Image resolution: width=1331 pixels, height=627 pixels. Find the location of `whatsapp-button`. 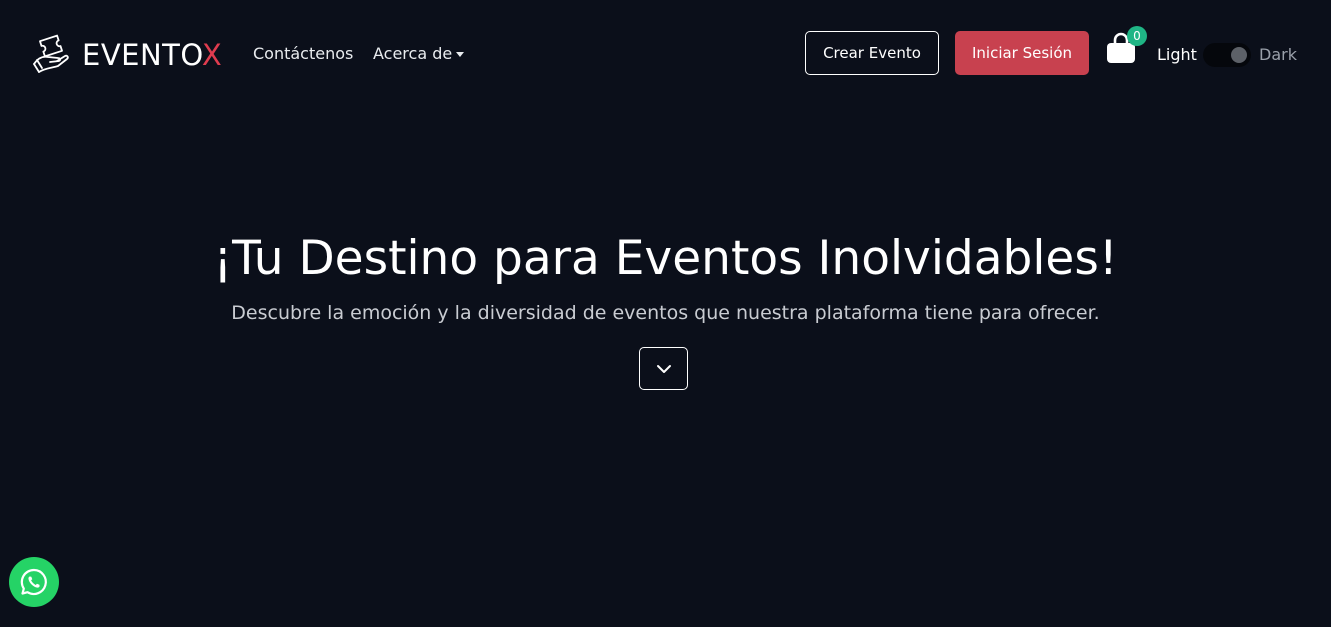

whatsapp-button is located at coordinates (34, 582).